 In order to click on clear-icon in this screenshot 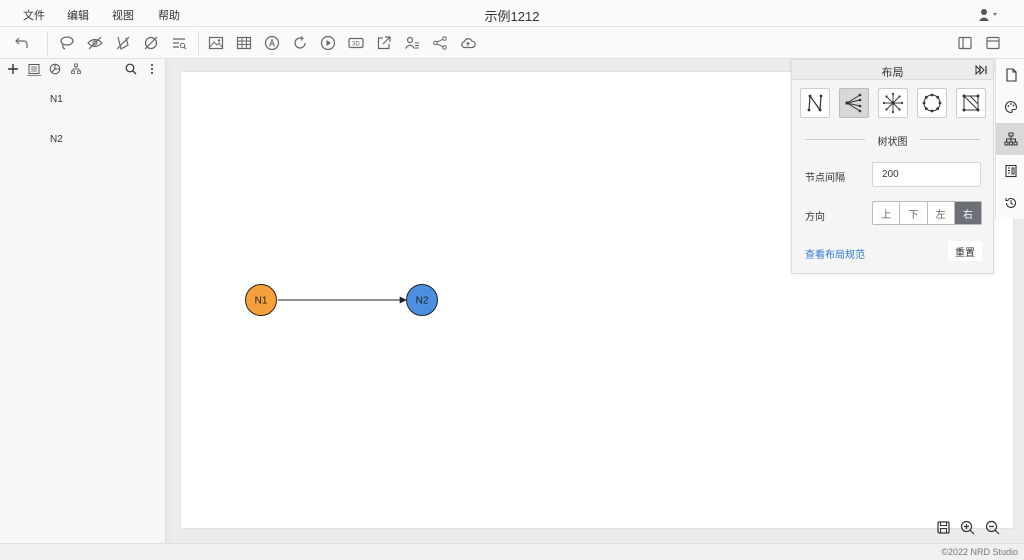, I will do `click(151, 43)`.